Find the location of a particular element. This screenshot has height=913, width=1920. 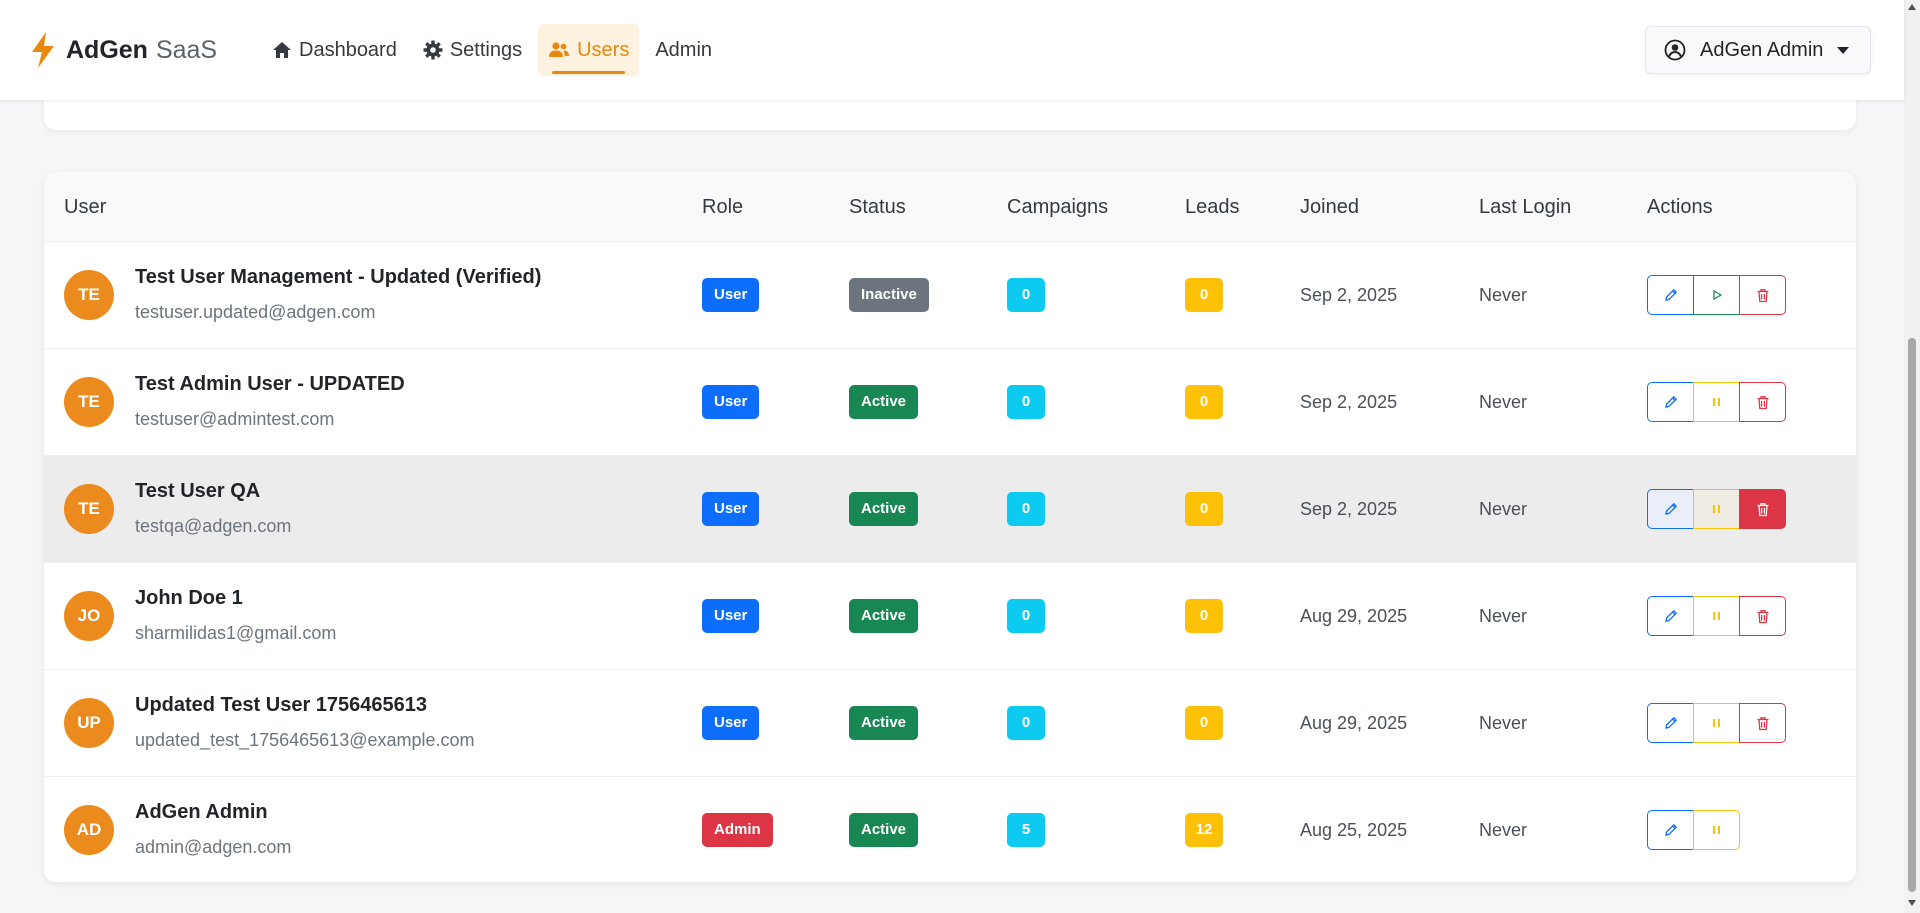

role-badge: Admin is located at coordinates (737, 830).